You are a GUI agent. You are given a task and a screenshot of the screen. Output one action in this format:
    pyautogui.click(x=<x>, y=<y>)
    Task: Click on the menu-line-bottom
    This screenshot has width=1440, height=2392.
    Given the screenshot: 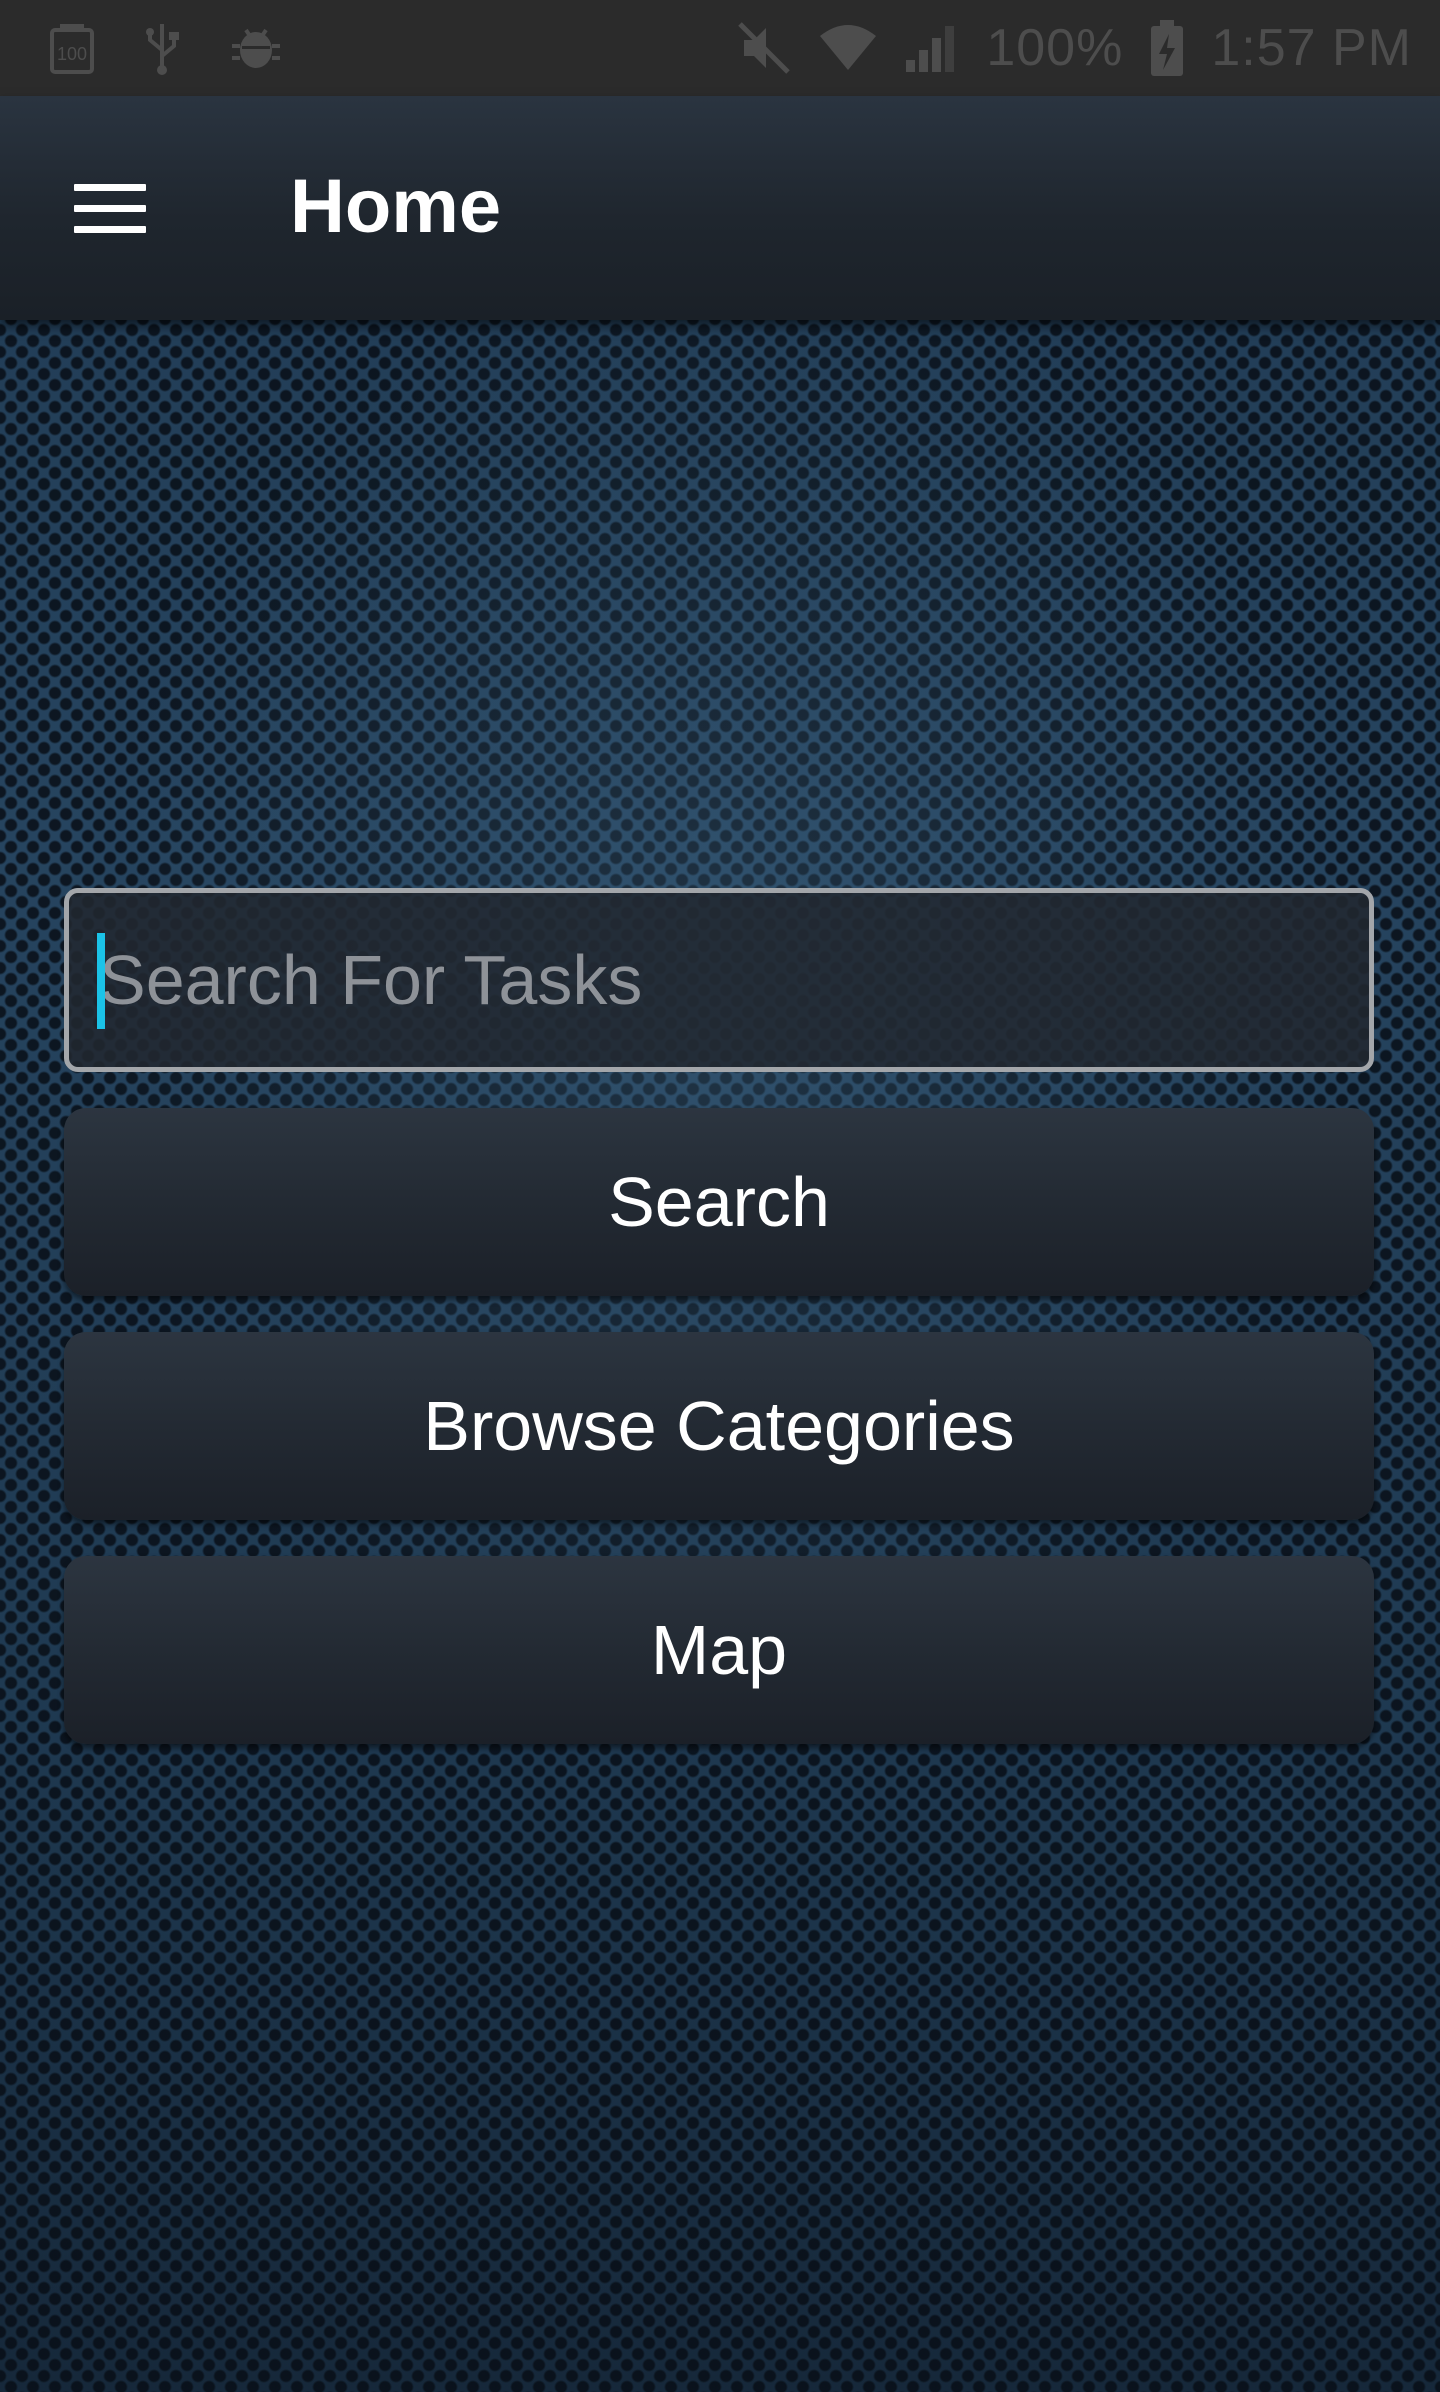 What is the action you would take?
    pyautogui.click(x=110, y=229)
    